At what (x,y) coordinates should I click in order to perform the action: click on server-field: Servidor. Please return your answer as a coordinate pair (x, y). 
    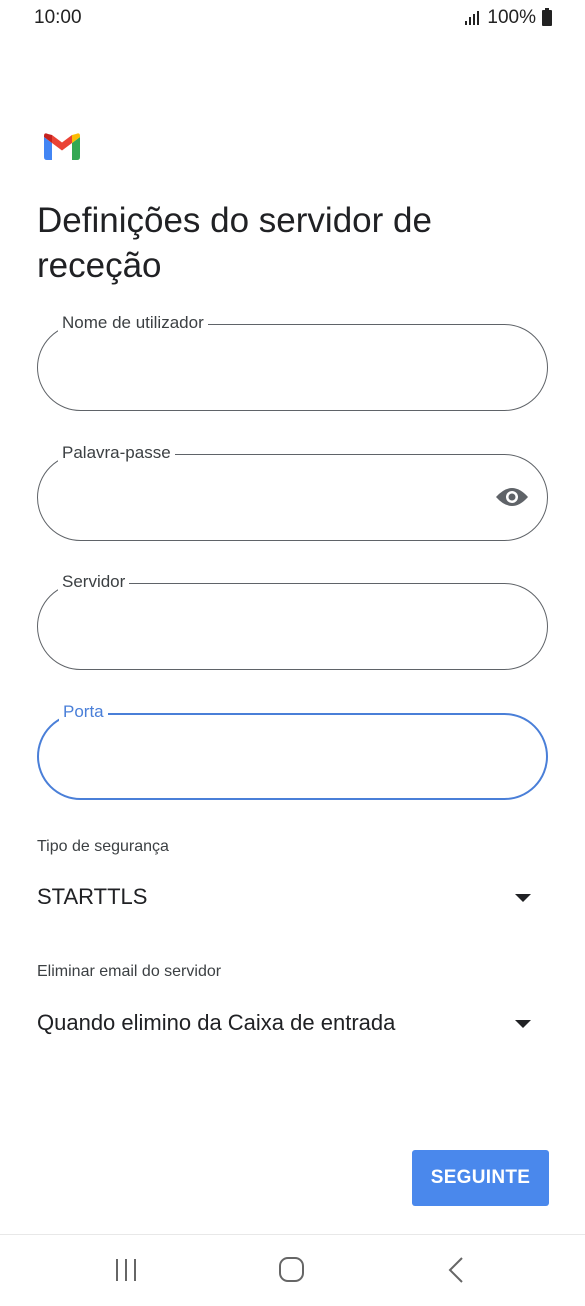
    Looking at the image, I should click on (292, 621).